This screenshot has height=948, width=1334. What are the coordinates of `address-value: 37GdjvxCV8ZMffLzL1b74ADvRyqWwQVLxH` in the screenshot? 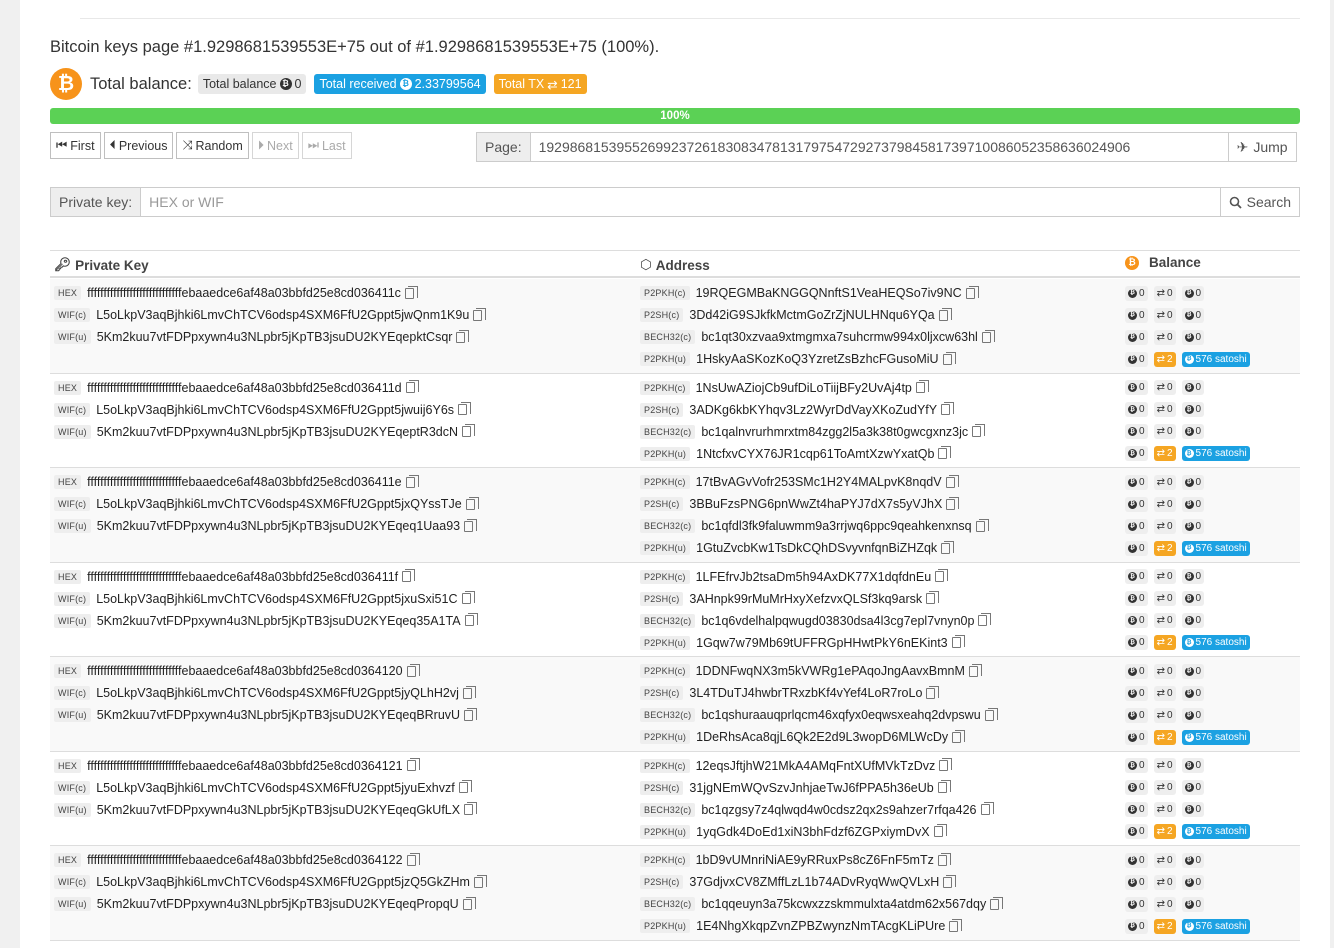 It's located at (814, 882).